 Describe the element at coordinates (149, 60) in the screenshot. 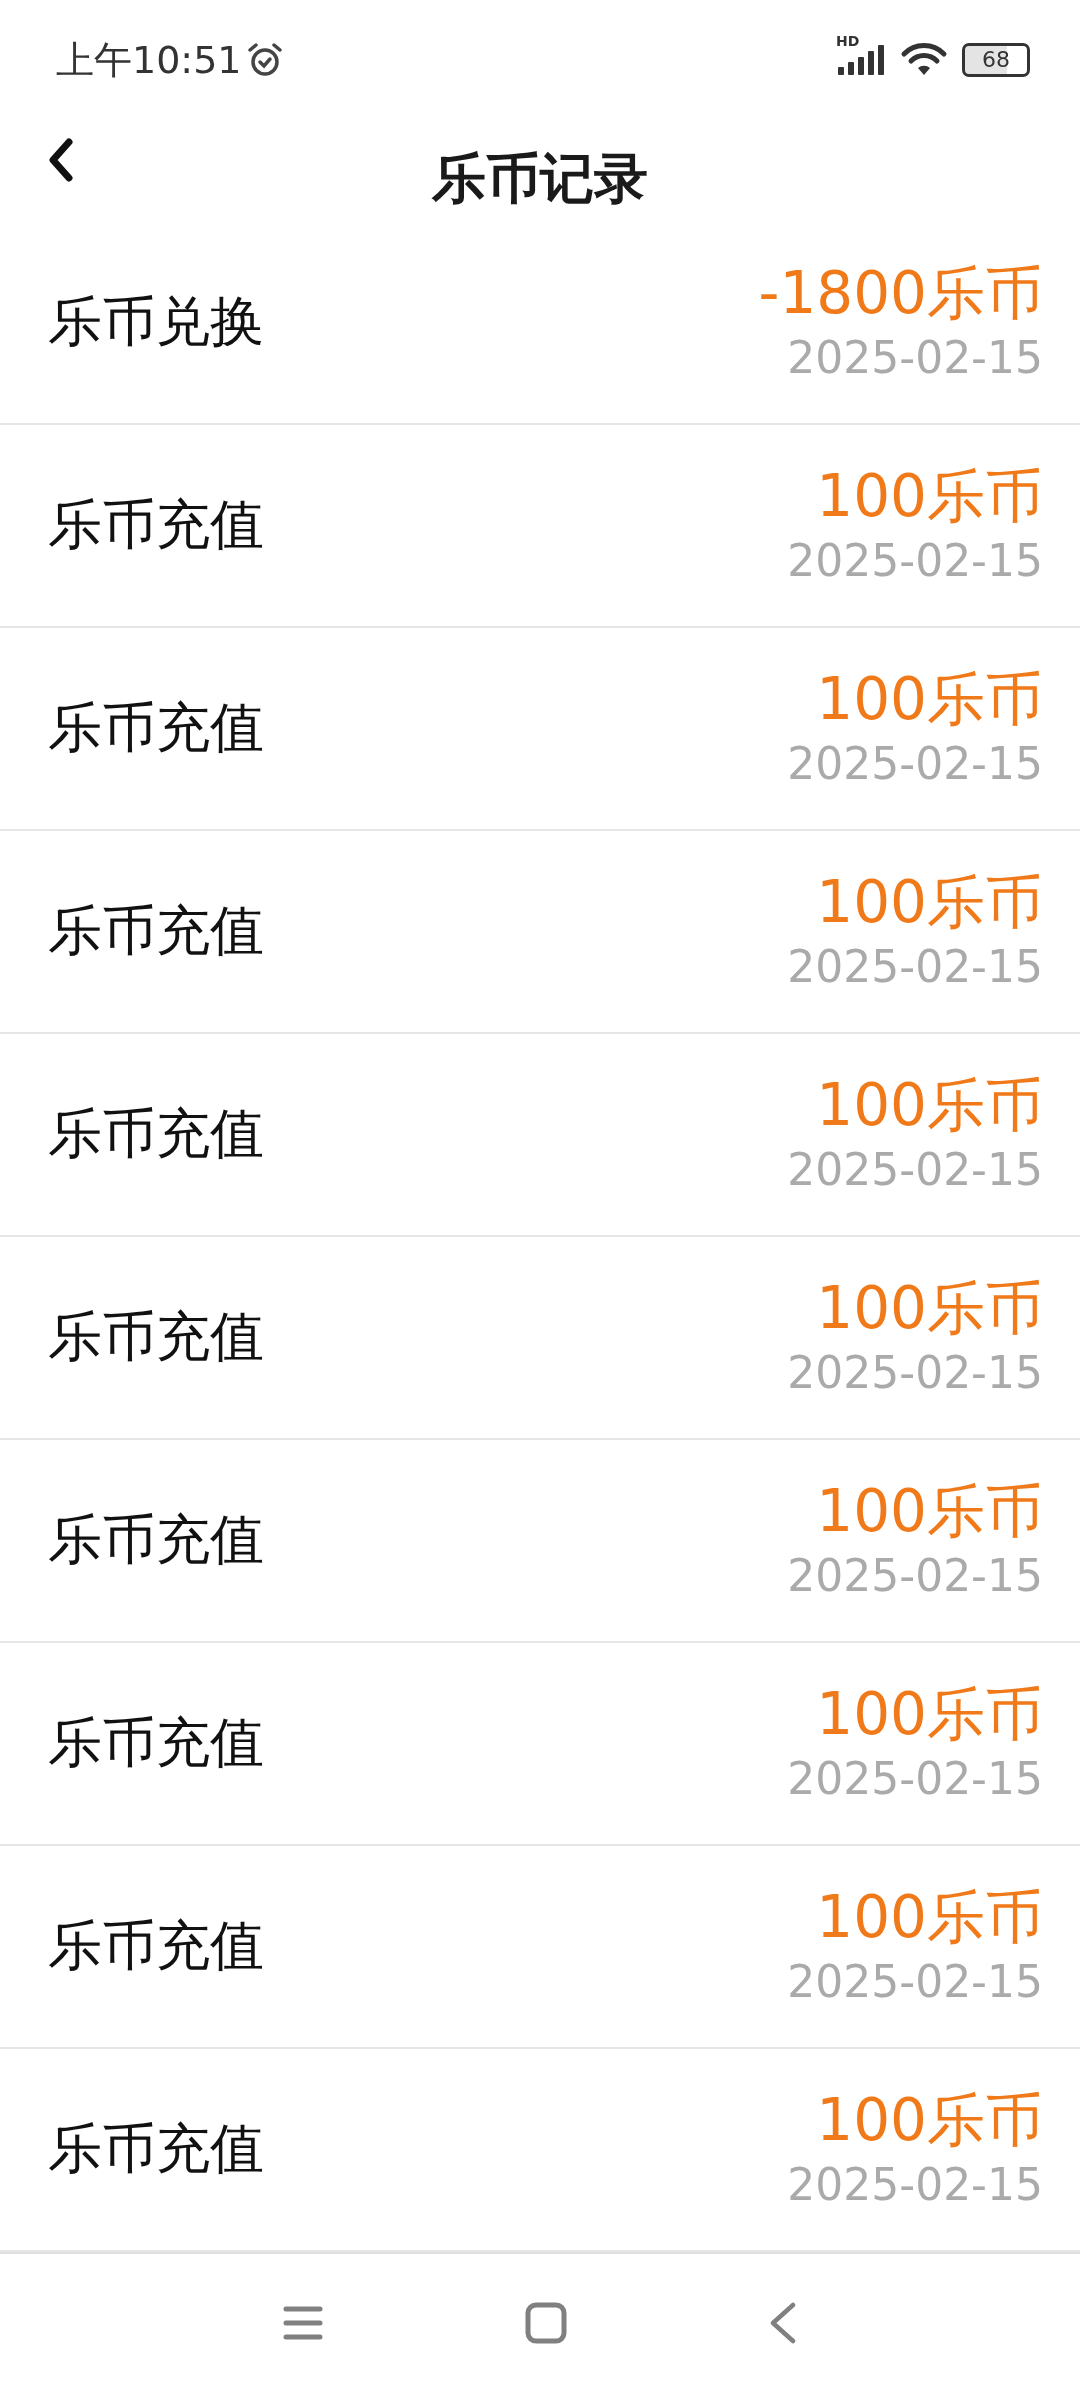

I see `clock-time: 上午10:51` at that location.